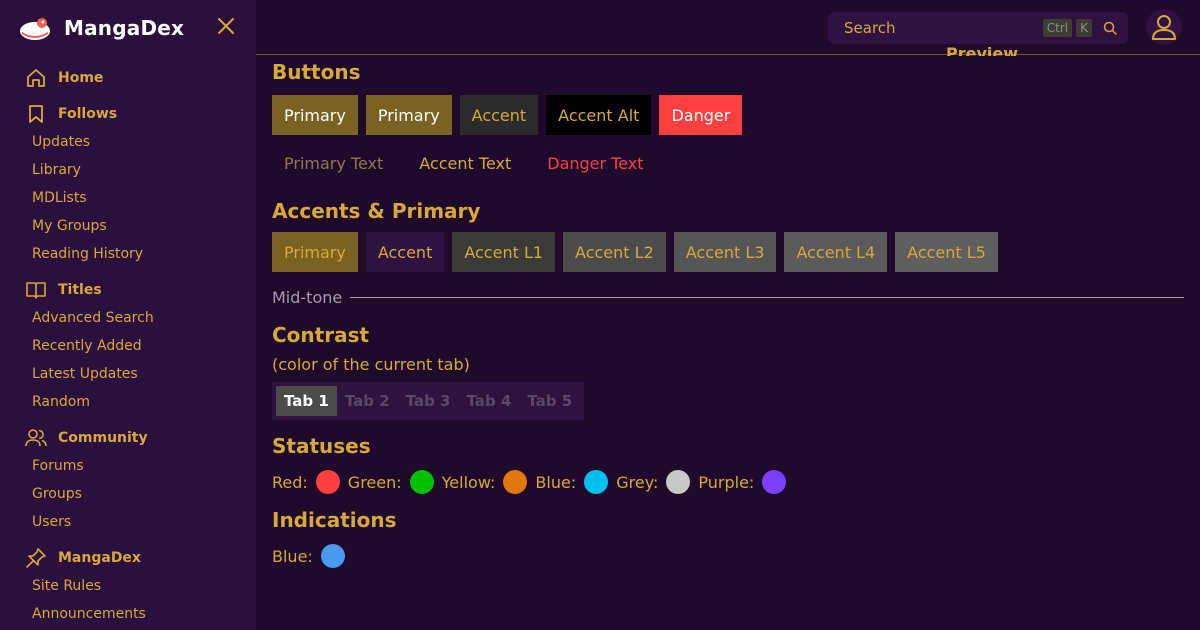 This screenshot has width=1200, height=630. What do you see at coordinates (36, 558) in the screenshot?
I see `pin-icon` at bounding box center [36, 558].